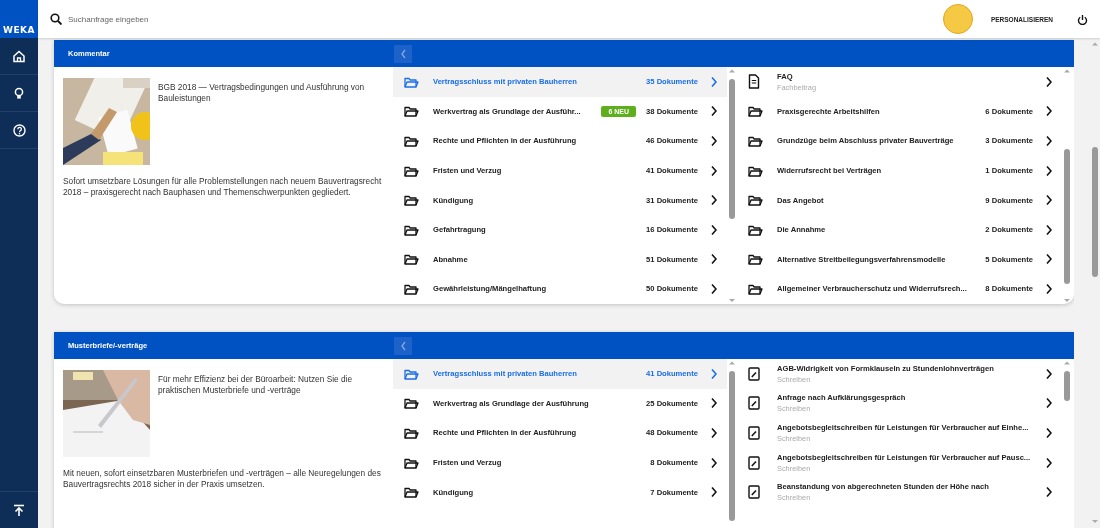  Describe the element at coordinates (19, 56) in the screenshot. I see `home-icon` at that location.